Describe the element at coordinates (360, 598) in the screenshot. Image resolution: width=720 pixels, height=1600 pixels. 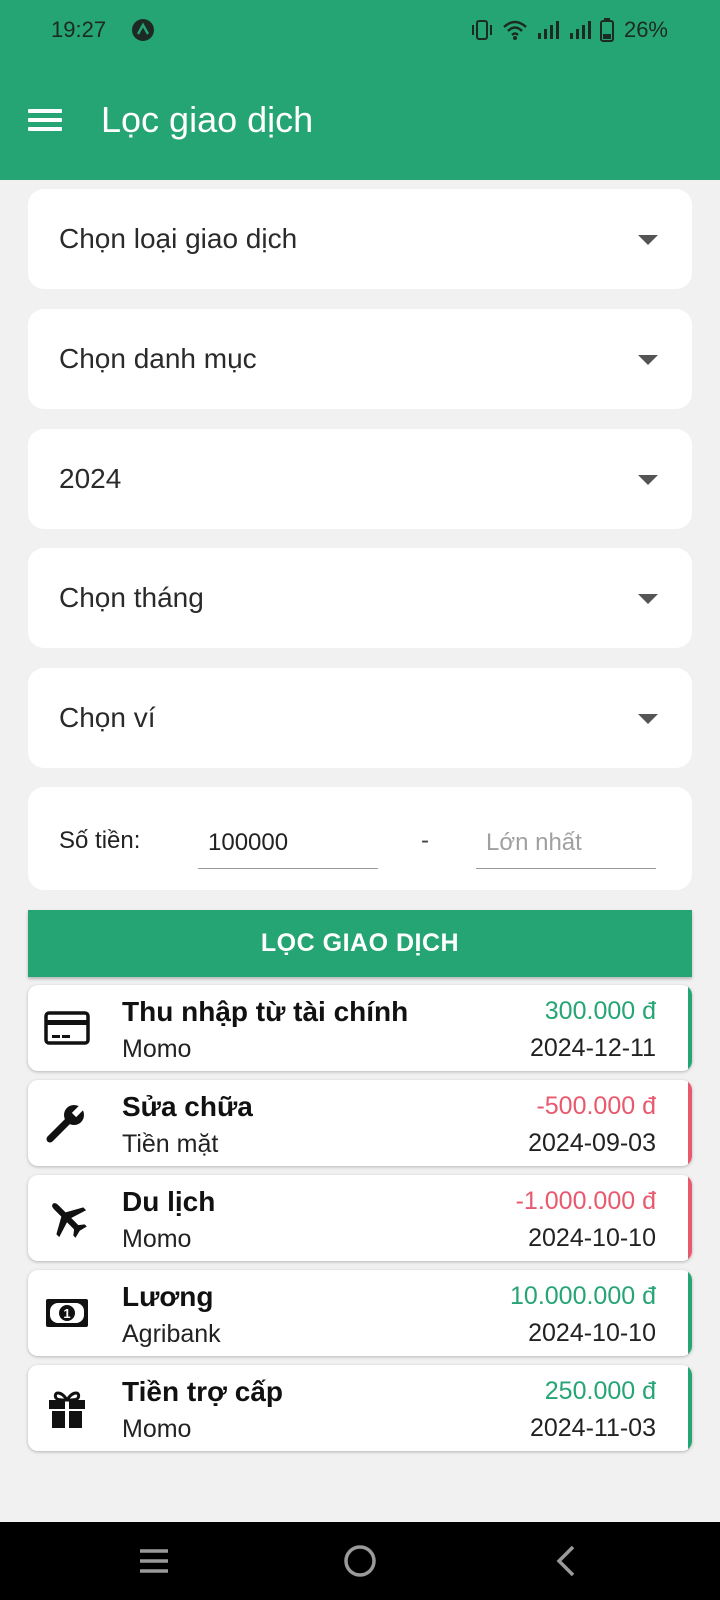
I see `month-dropdown: Chọn tháng` at that location.